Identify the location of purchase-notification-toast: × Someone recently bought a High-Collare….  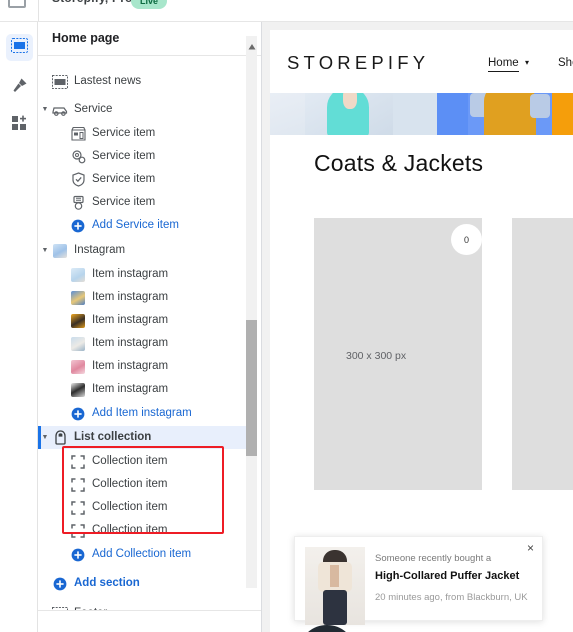
(418, 580).